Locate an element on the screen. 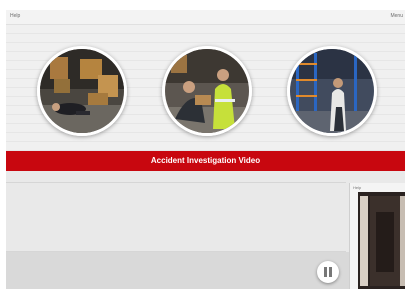 Image resolution: width=405 pixels, height=289 pixels. player-controls-bar is located at coordinates (205, 270).